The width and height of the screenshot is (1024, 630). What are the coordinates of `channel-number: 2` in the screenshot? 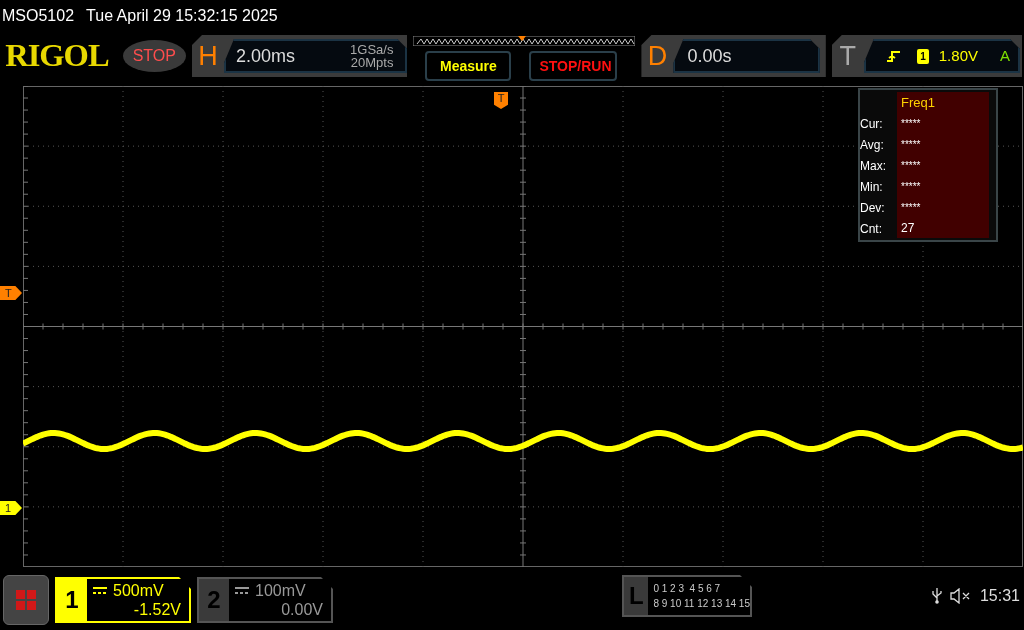 It's located at (214, 600).